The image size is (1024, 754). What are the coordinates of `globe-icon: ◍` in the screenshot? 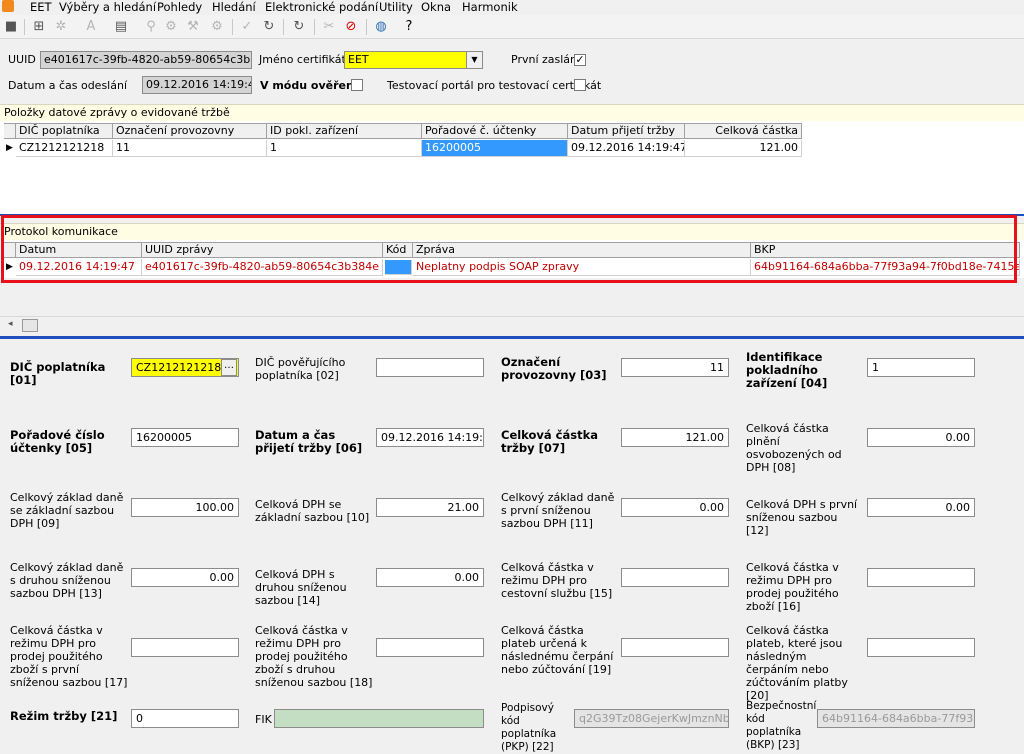 It's located at (381, 27).